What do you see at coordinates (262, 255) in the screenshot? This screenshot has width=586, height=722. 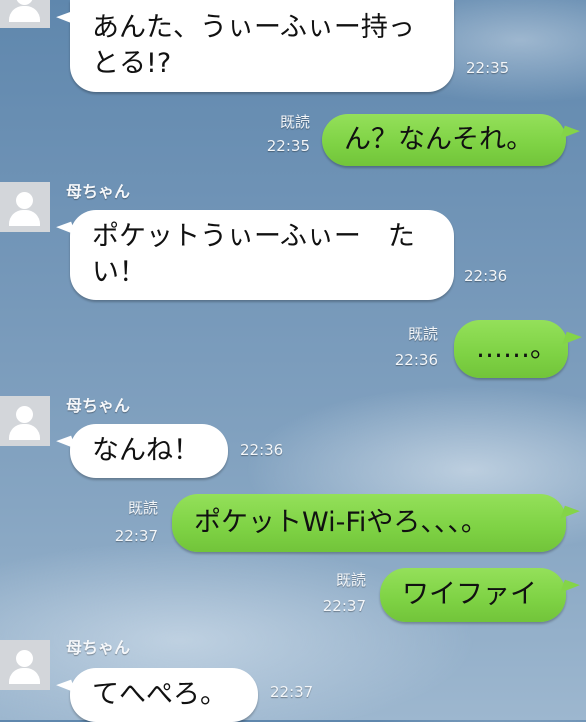 I see `incoming-bubble: ポケットうぃーふぃー た い！` at bounding box center [262, 255].